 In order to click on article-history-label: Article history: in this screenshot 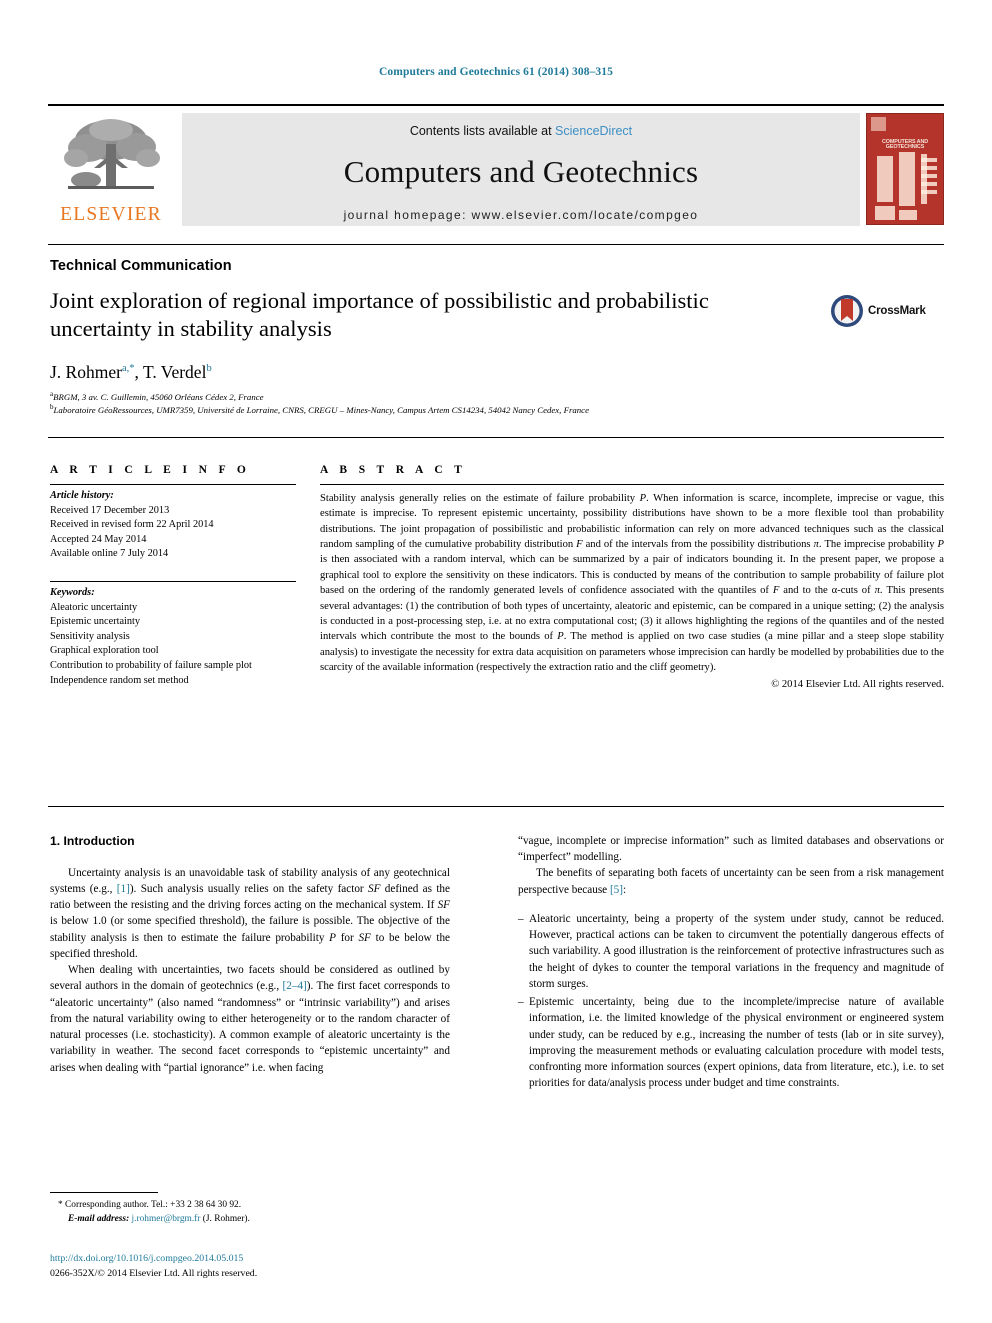, I will do `click(82, 495)`.